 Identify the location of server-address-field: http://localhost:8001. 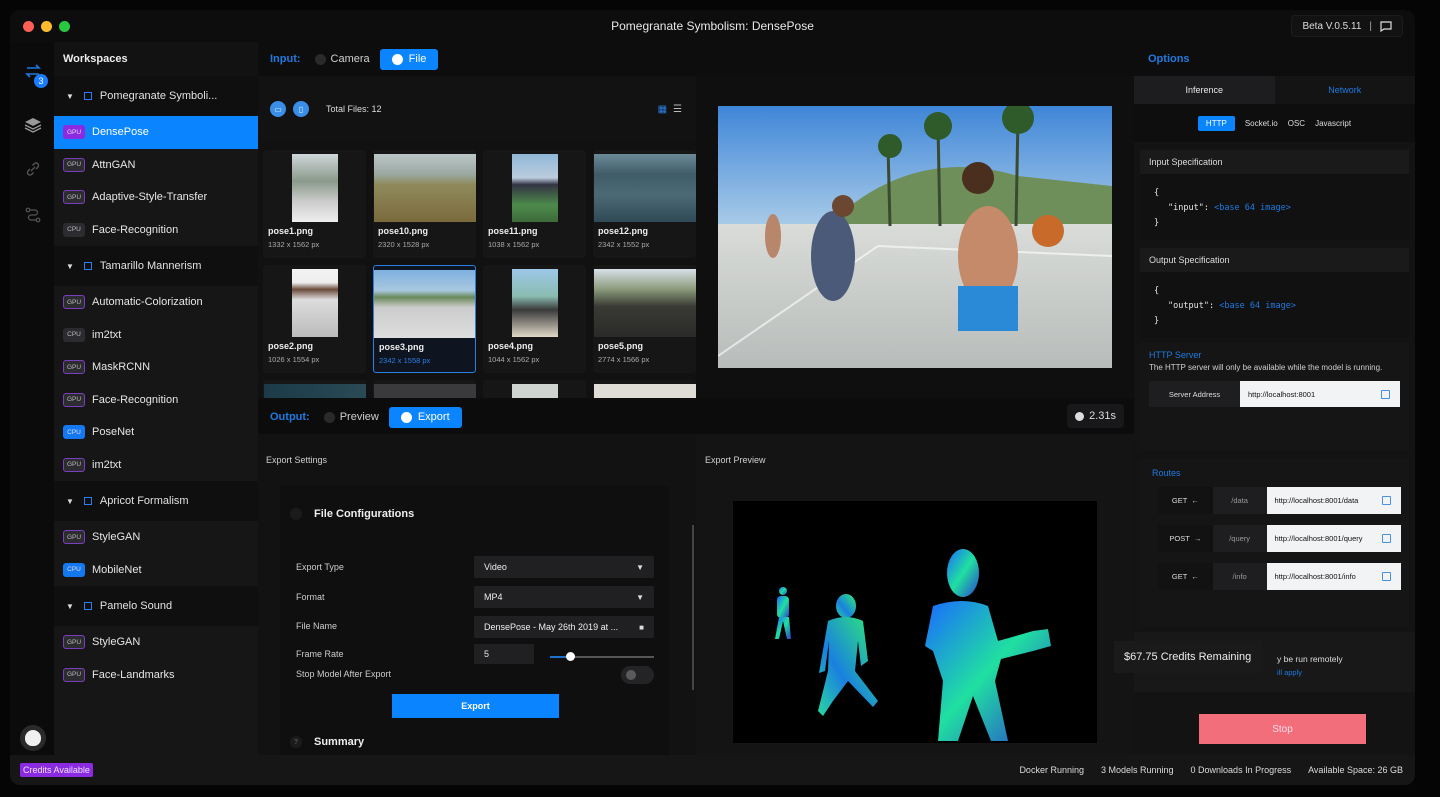
(1320, 394).